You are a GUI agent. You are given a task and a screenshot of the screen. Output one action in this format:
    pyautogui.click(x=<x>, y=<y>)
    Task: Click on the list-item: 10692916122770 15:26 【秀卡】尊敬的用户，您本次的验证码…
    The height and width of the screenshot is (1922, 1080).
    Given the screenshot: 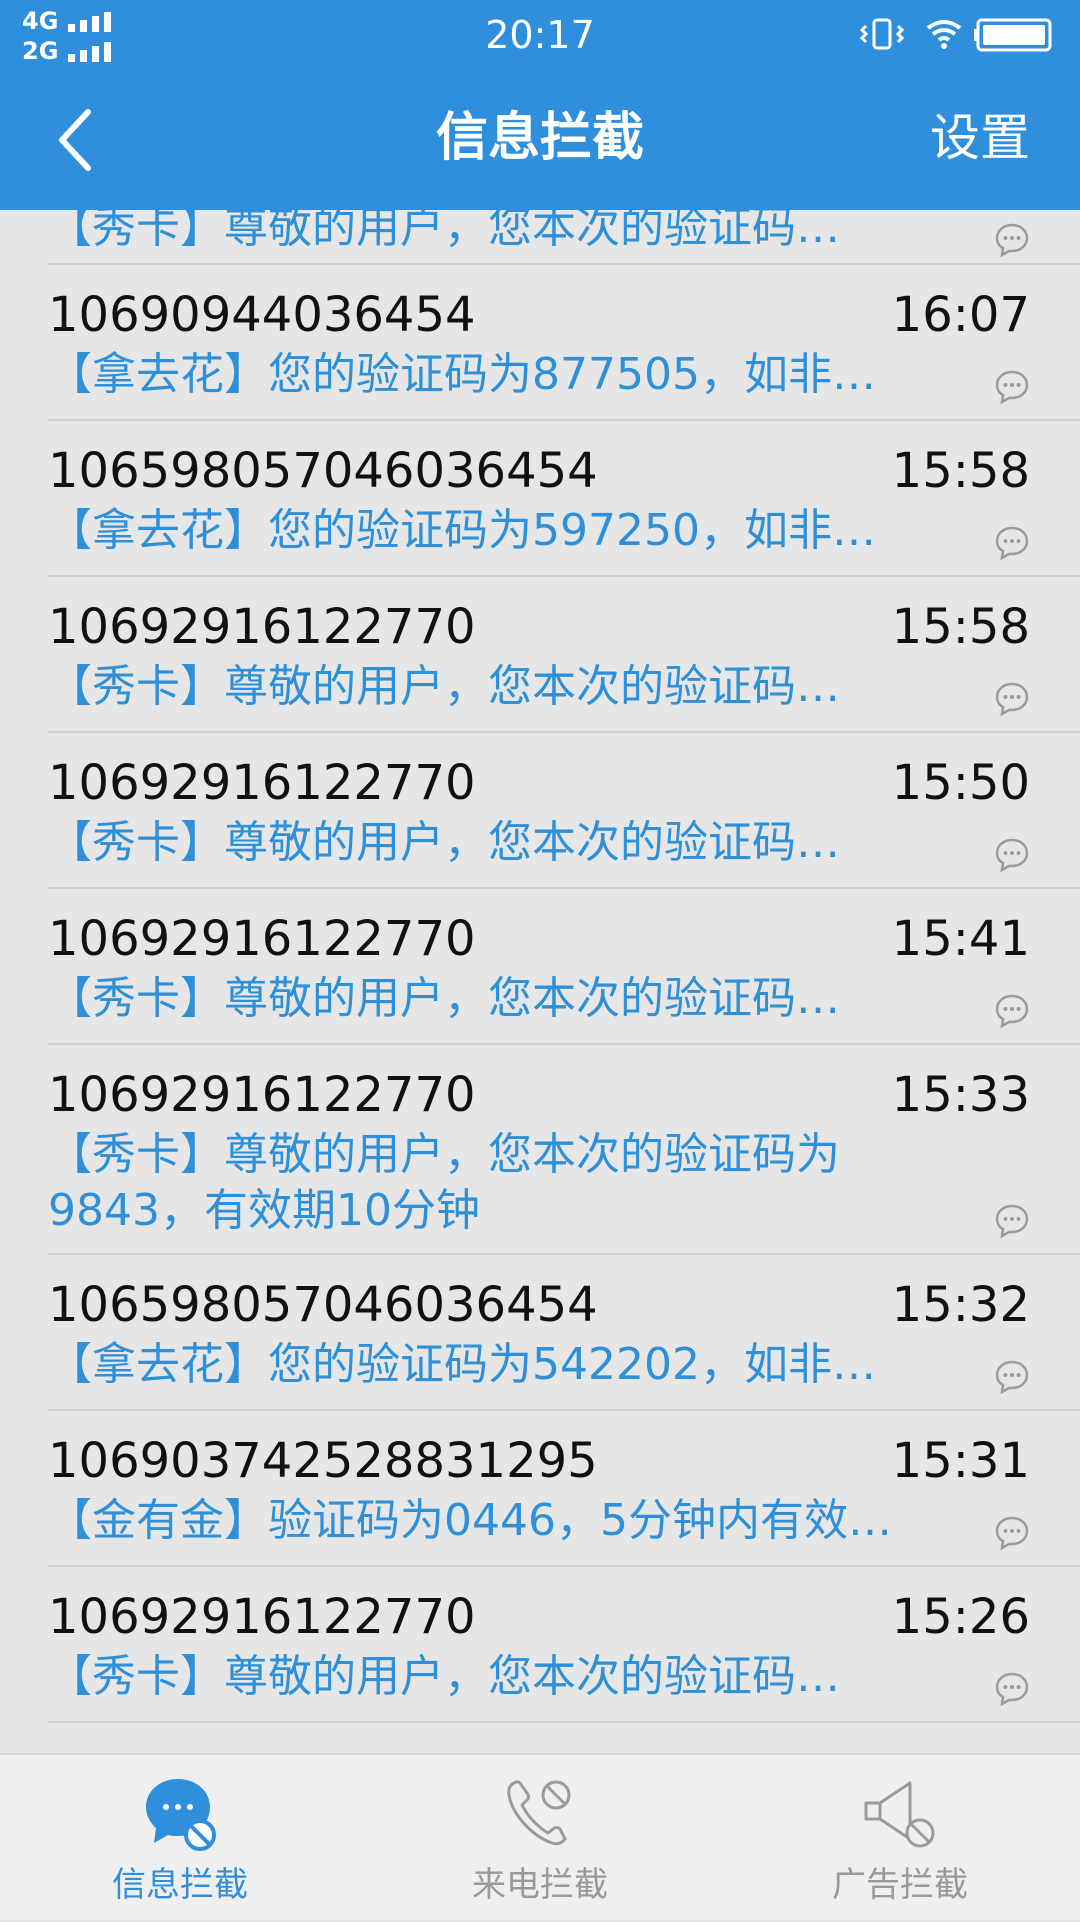 What is the action you would take?
    pyautogui.click(x=540, y=1645)
    